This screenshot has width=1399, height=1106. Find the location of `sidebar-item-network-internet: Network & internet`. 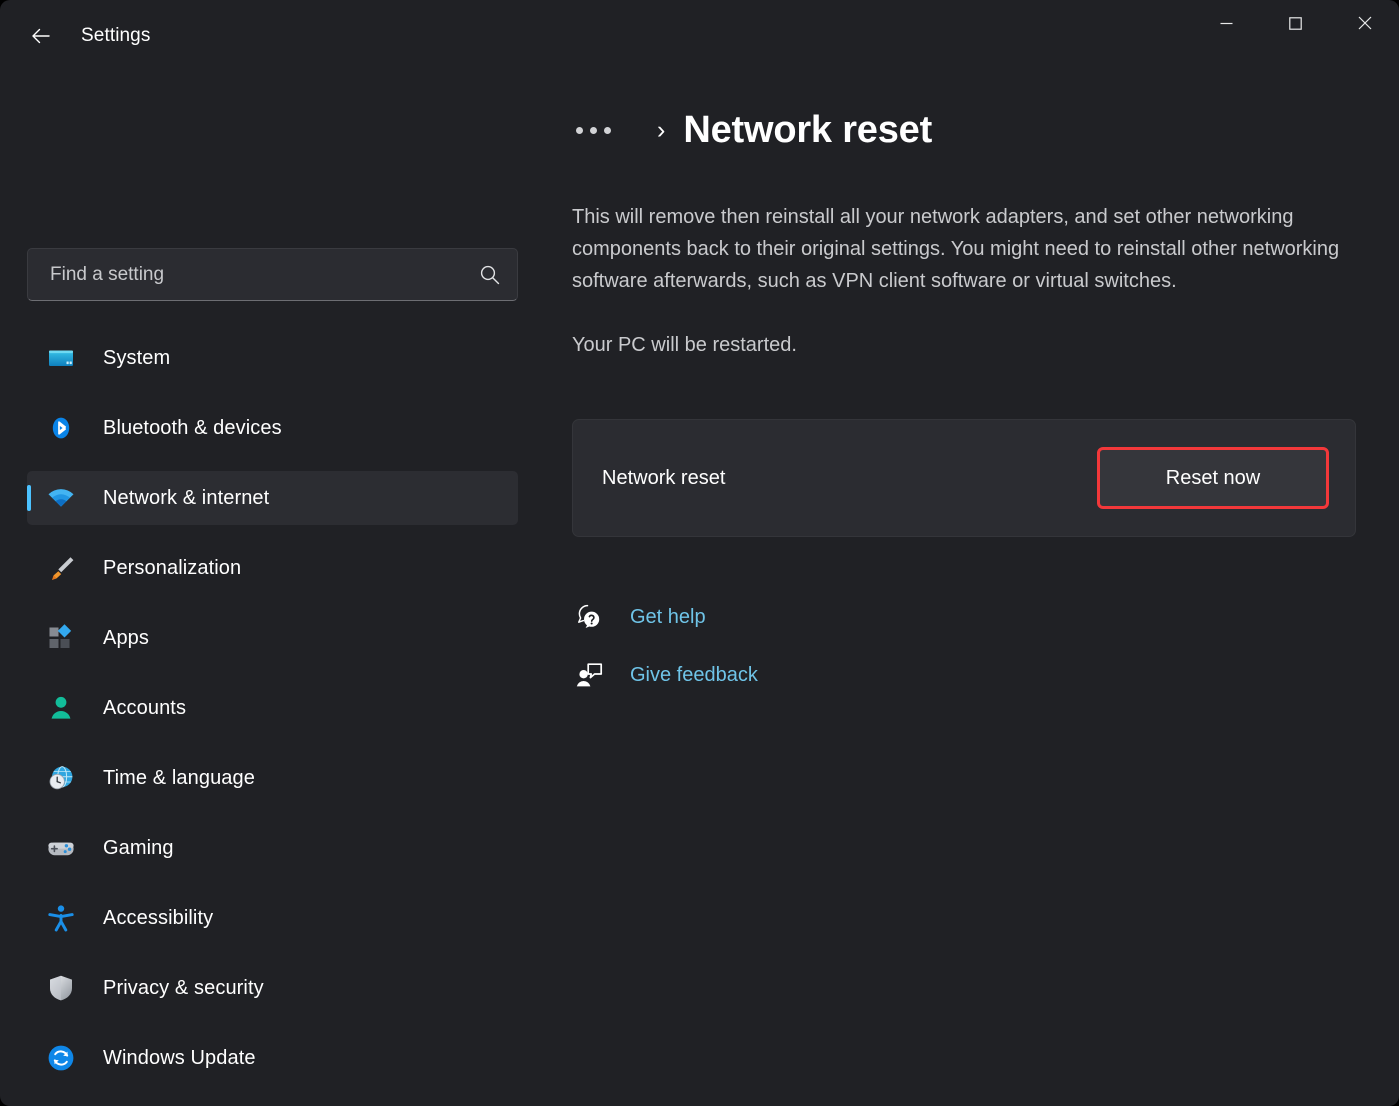

sidebar-item-network-internet: Network & internet is located at coordinates (272, 498).